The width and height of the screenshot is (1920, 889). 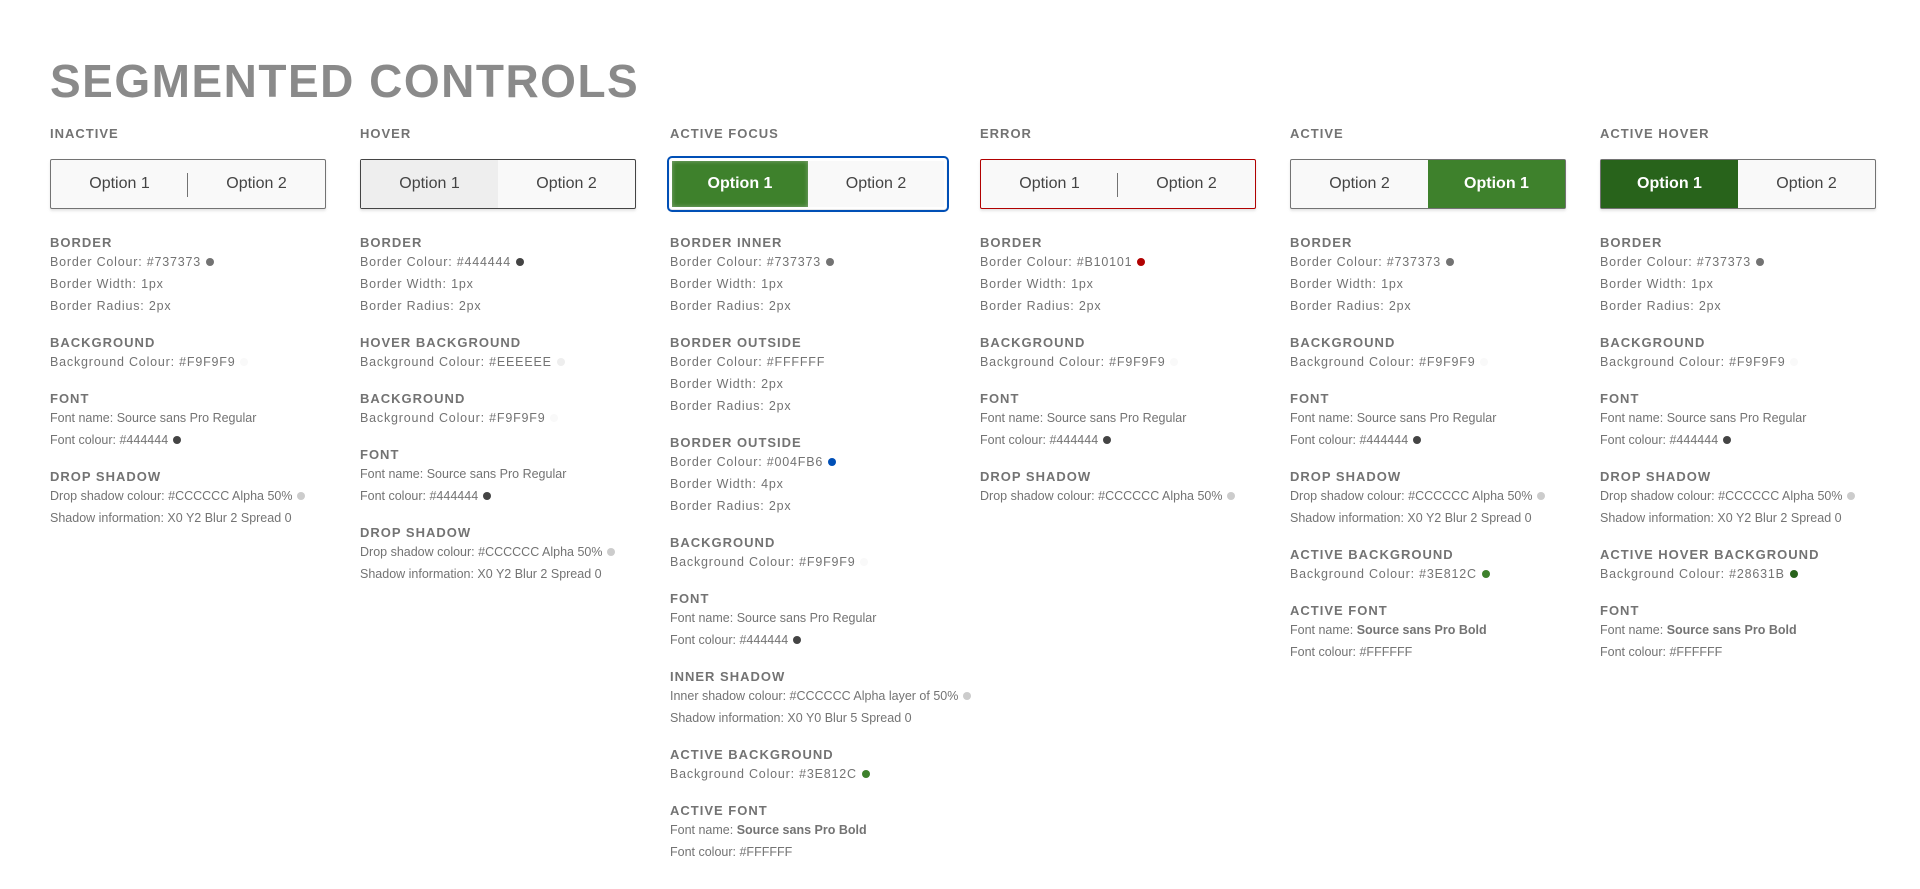 What do you see at coordinates (768, 830) in the screenshot?
I see `spec-text: Font name: Source sans Pro Bold` at bounding box center [768, 830].